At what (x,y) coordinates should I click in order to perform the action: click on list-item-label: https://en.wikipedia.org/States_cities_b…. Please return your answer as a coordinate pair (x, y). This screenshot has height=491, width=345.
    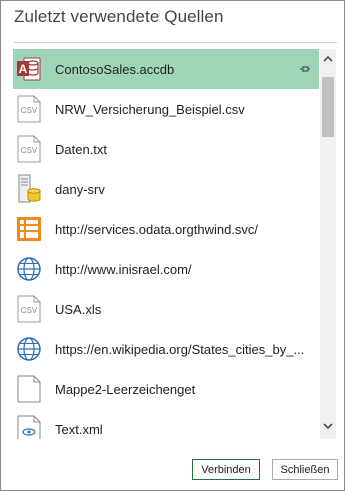
    Looking at the image, I should click on (180, 349).